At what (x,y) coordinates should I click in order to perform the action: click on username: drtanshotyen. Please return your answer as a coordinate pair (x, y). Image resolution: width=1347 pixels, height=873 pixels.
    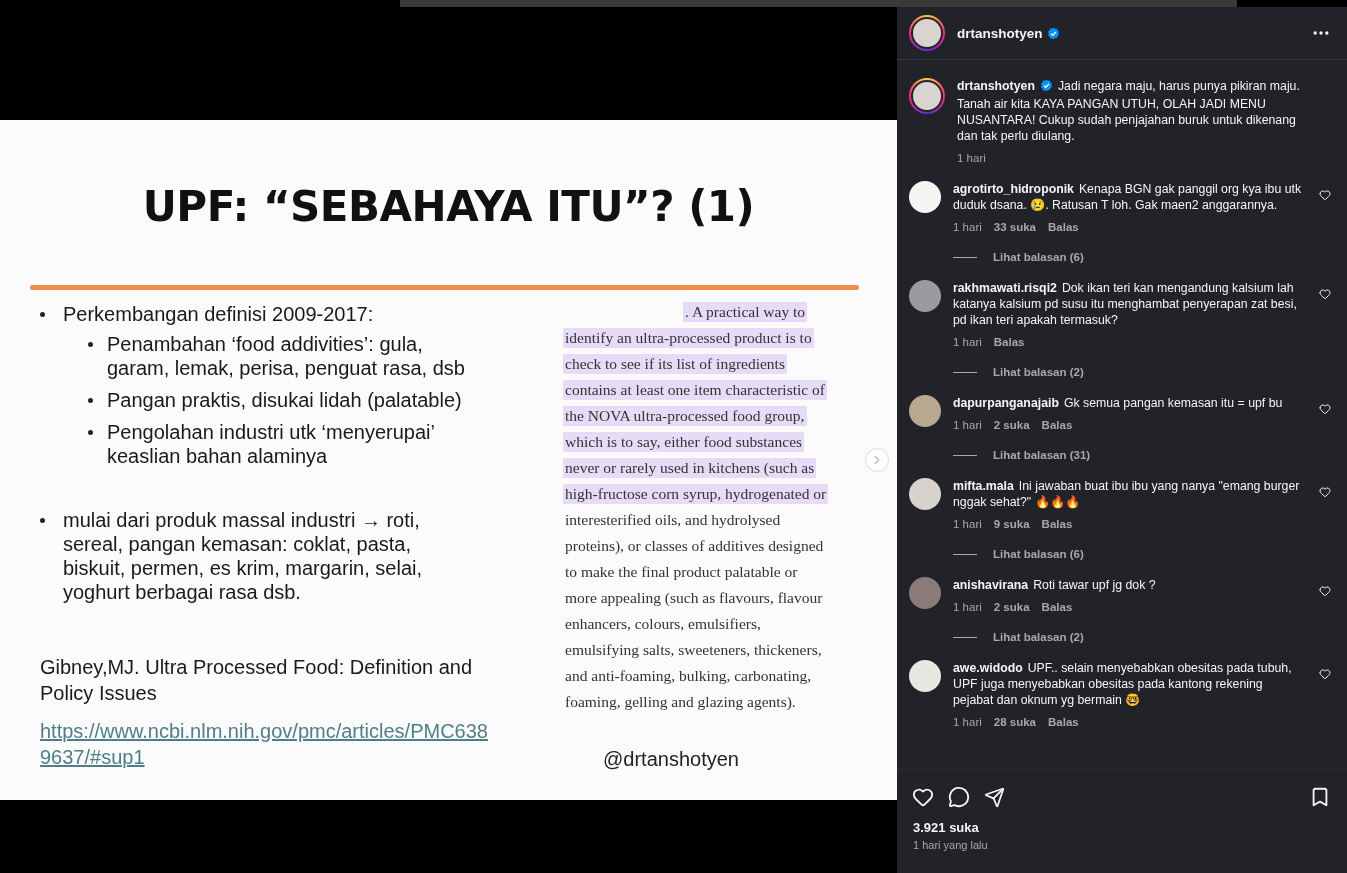
    Looking at the image, I should click on (1000, 33).